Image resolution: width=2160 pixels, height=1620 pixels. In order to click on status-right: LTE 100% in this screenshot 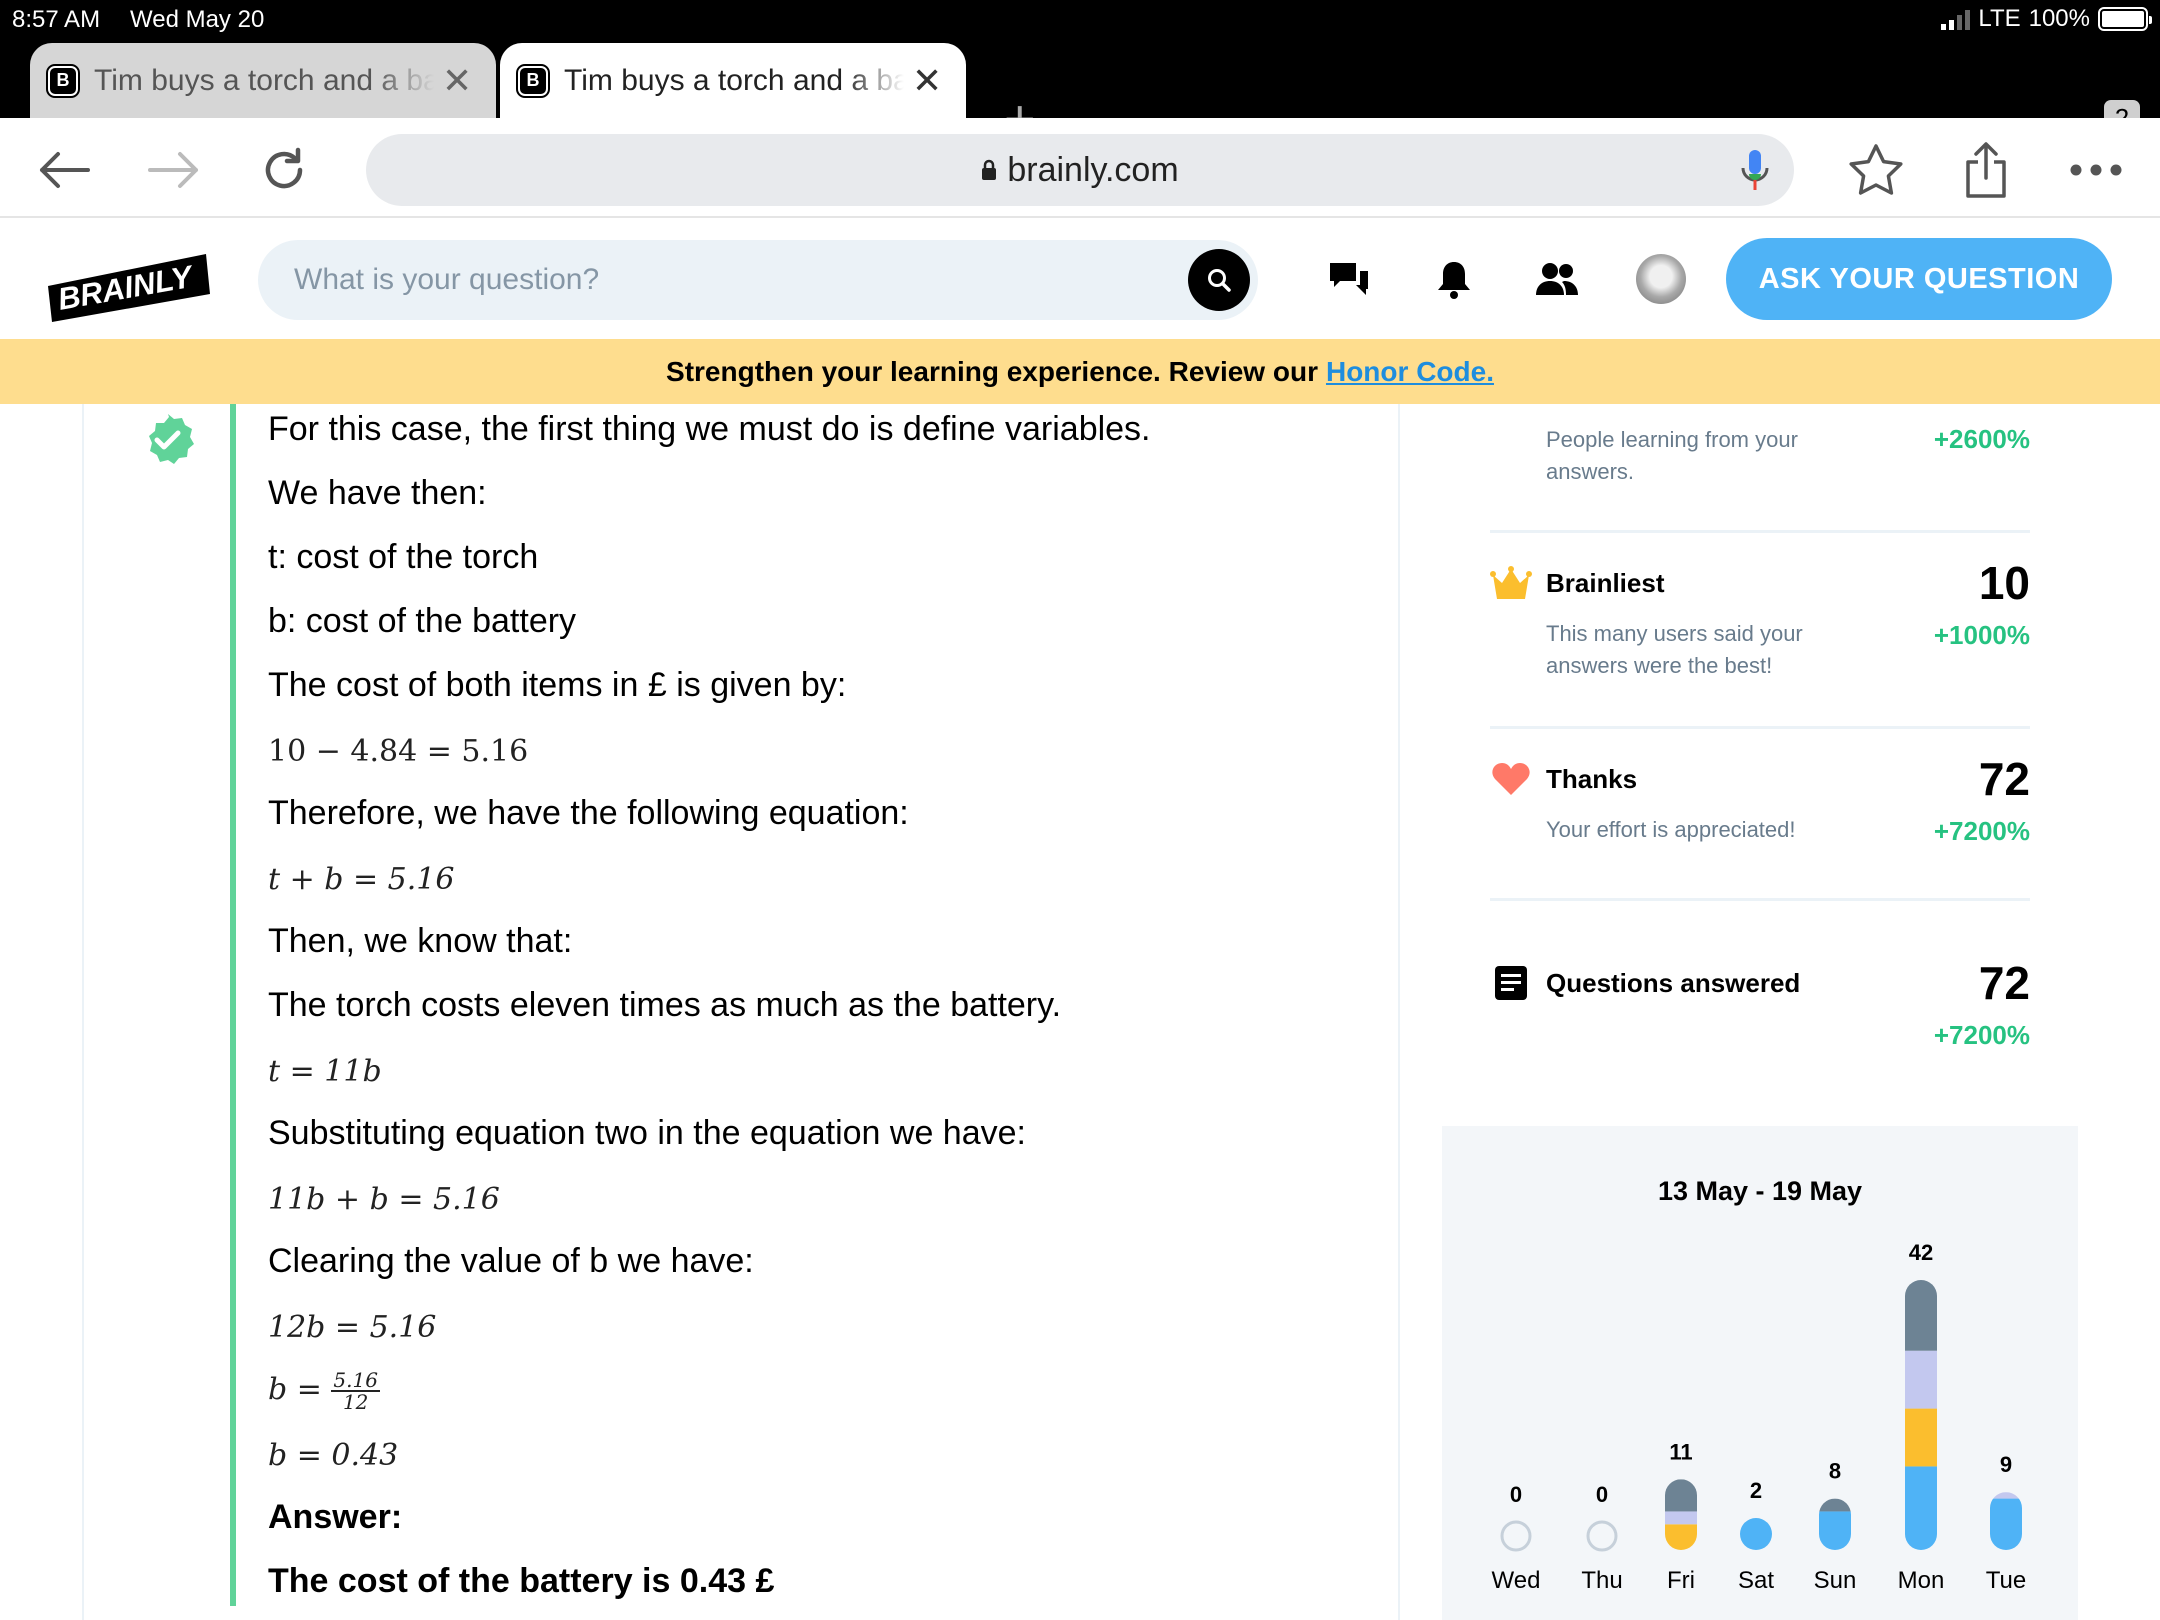, I will do `click(2046, 19)`.